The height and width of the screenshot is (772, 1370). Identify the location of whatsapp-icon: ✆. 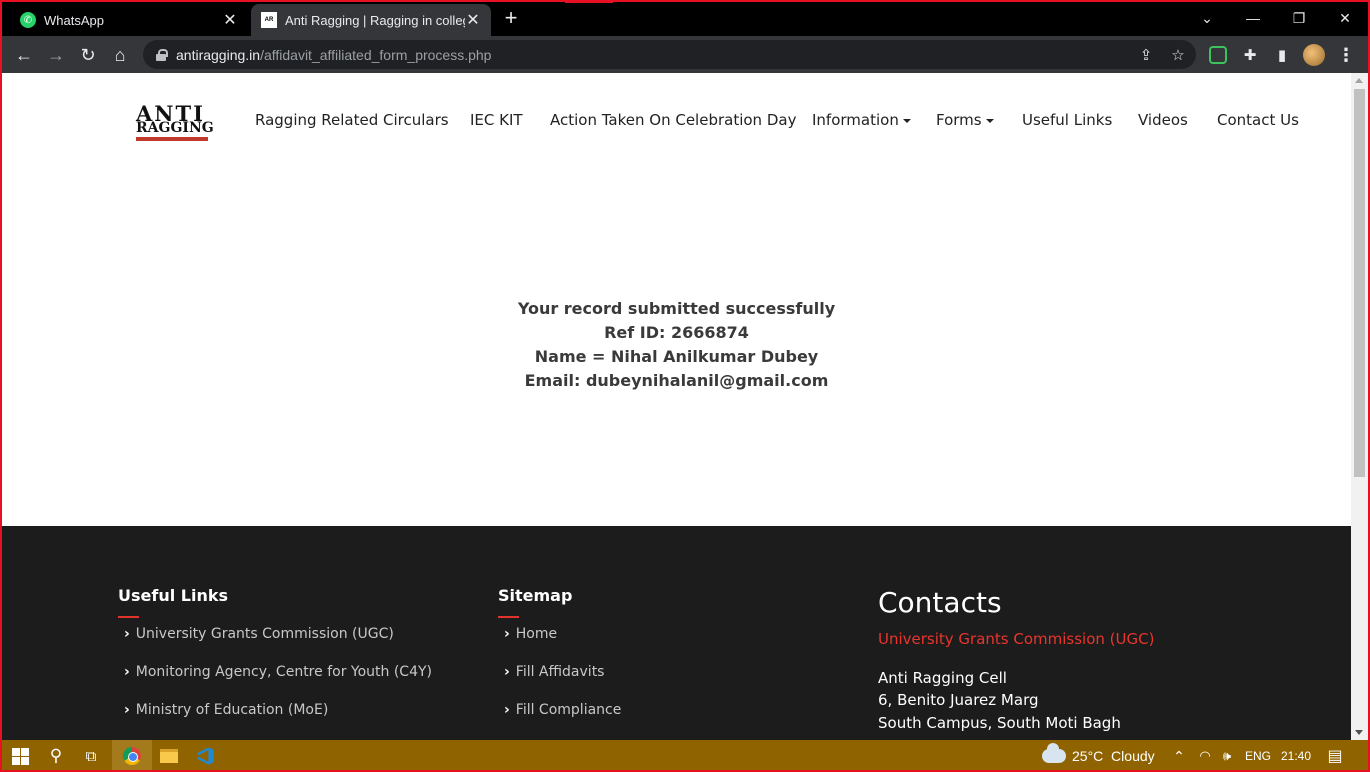
(28, 20).